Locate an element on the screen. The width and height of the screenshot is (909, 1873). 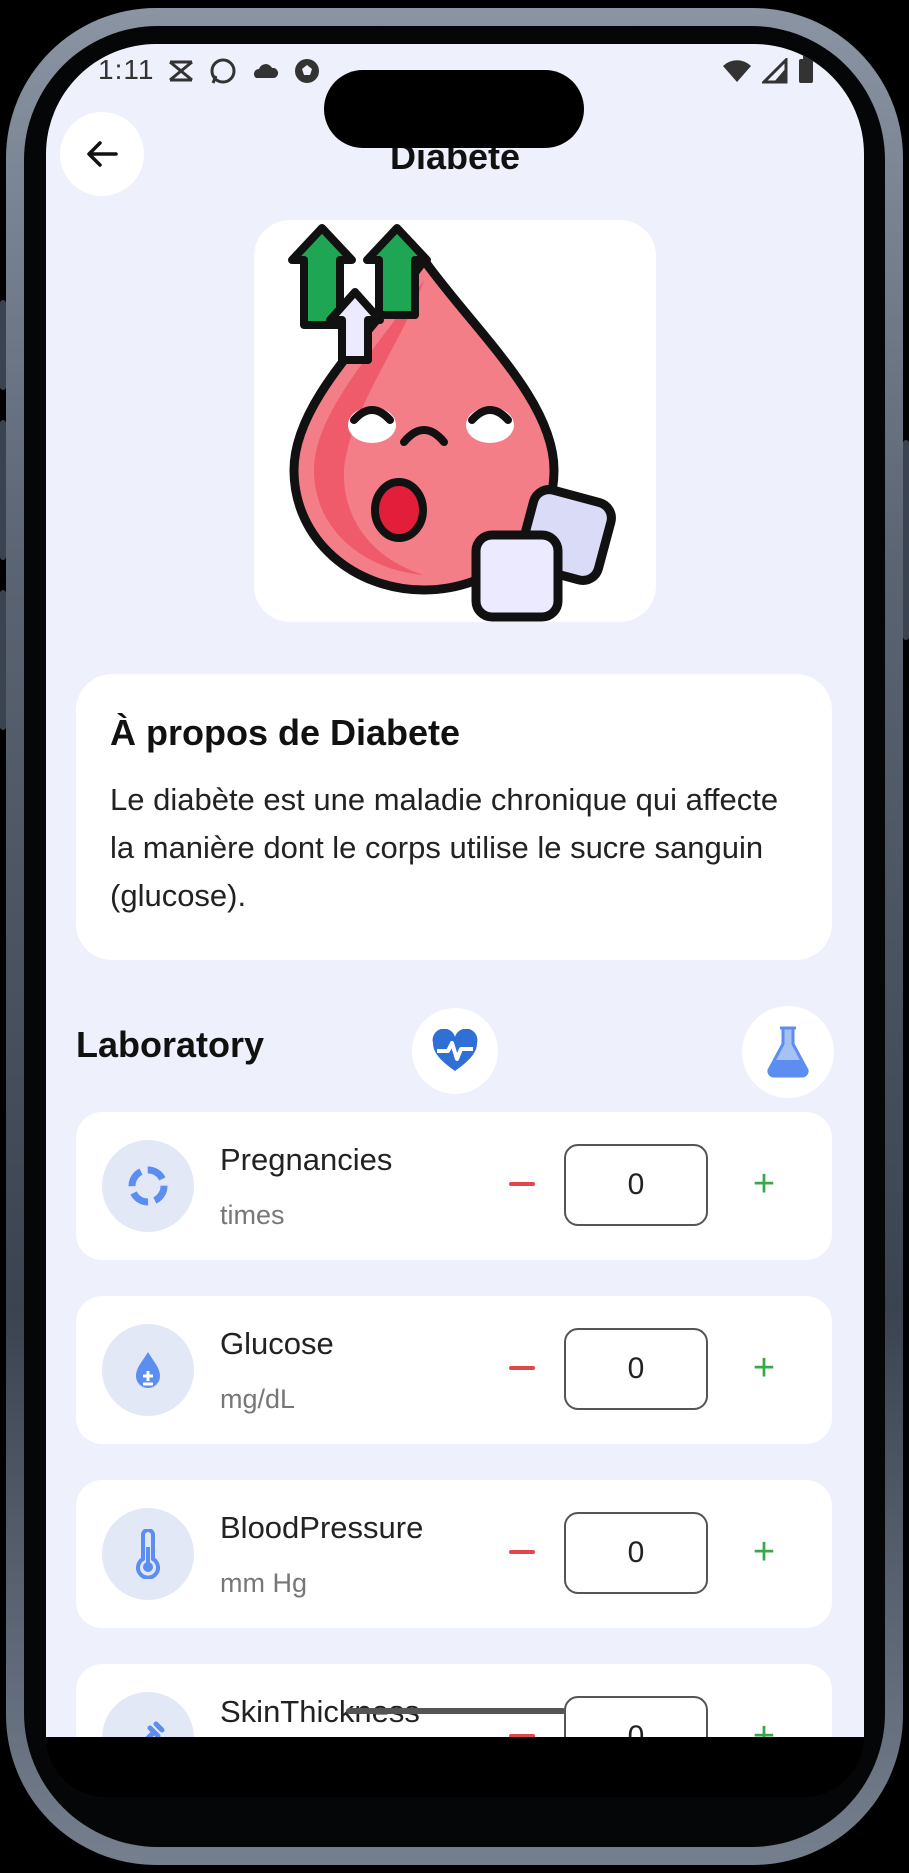
heart-pulse-icon is located at coordinates (455, 1050).